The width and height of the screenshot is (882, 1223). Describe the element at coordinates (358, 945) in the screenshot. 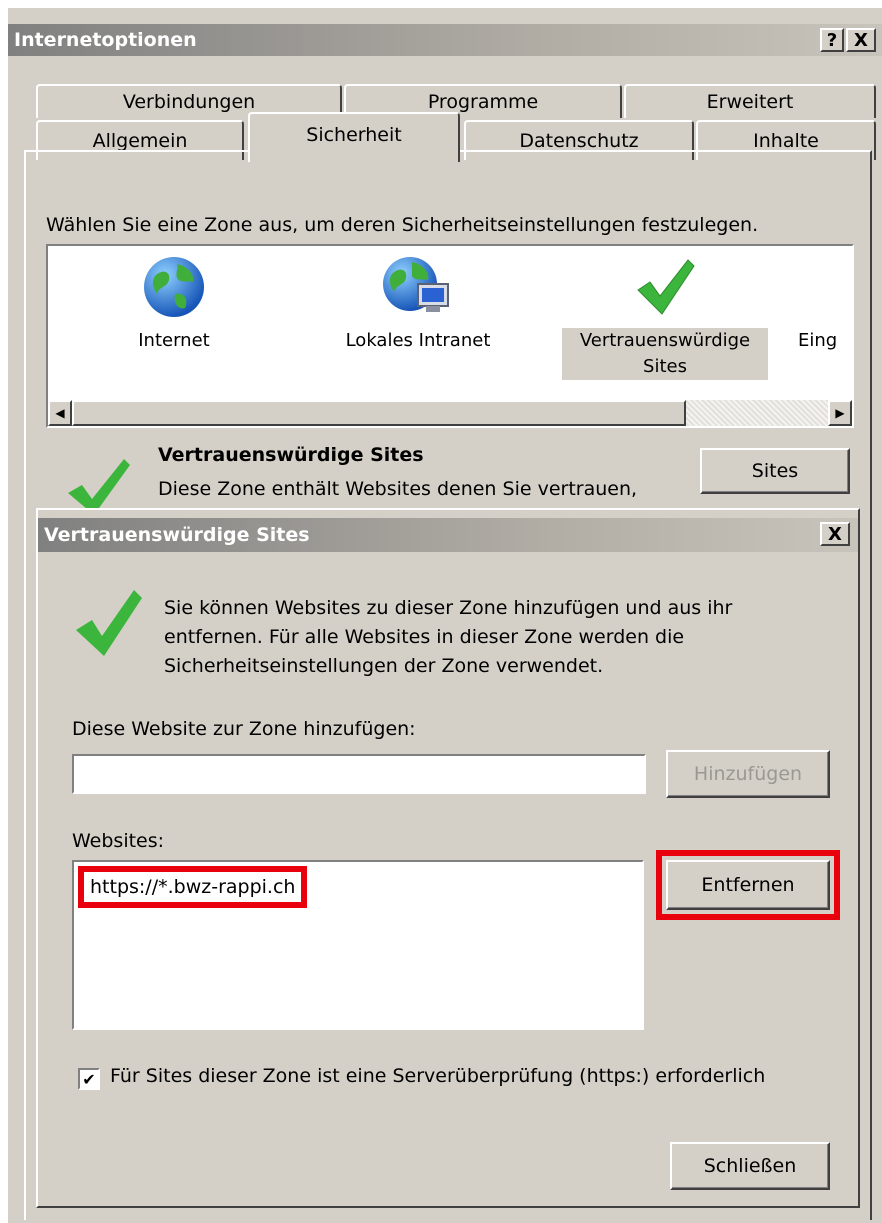

I see `websites-list: https://*.bwz-rappi.ch` at that location.